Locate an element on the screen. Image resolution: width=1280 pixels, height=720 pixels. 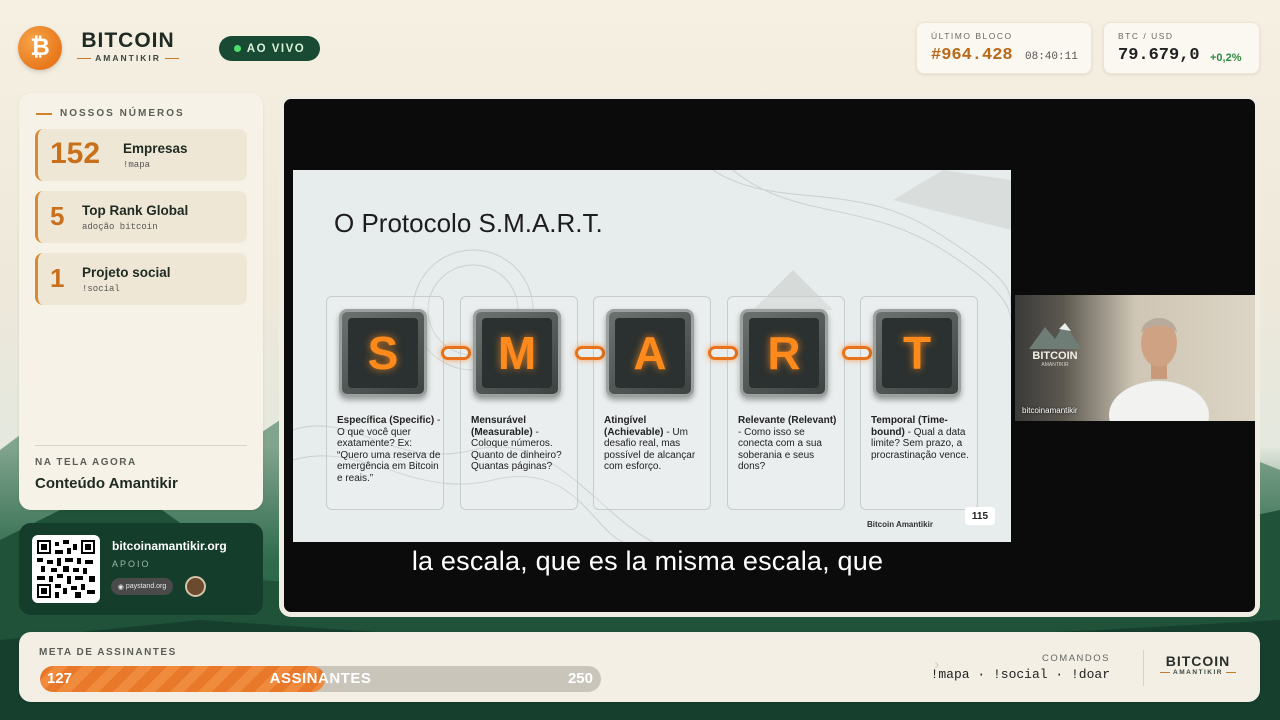
letter-tile-s: S is located at coordinates (383, 353).